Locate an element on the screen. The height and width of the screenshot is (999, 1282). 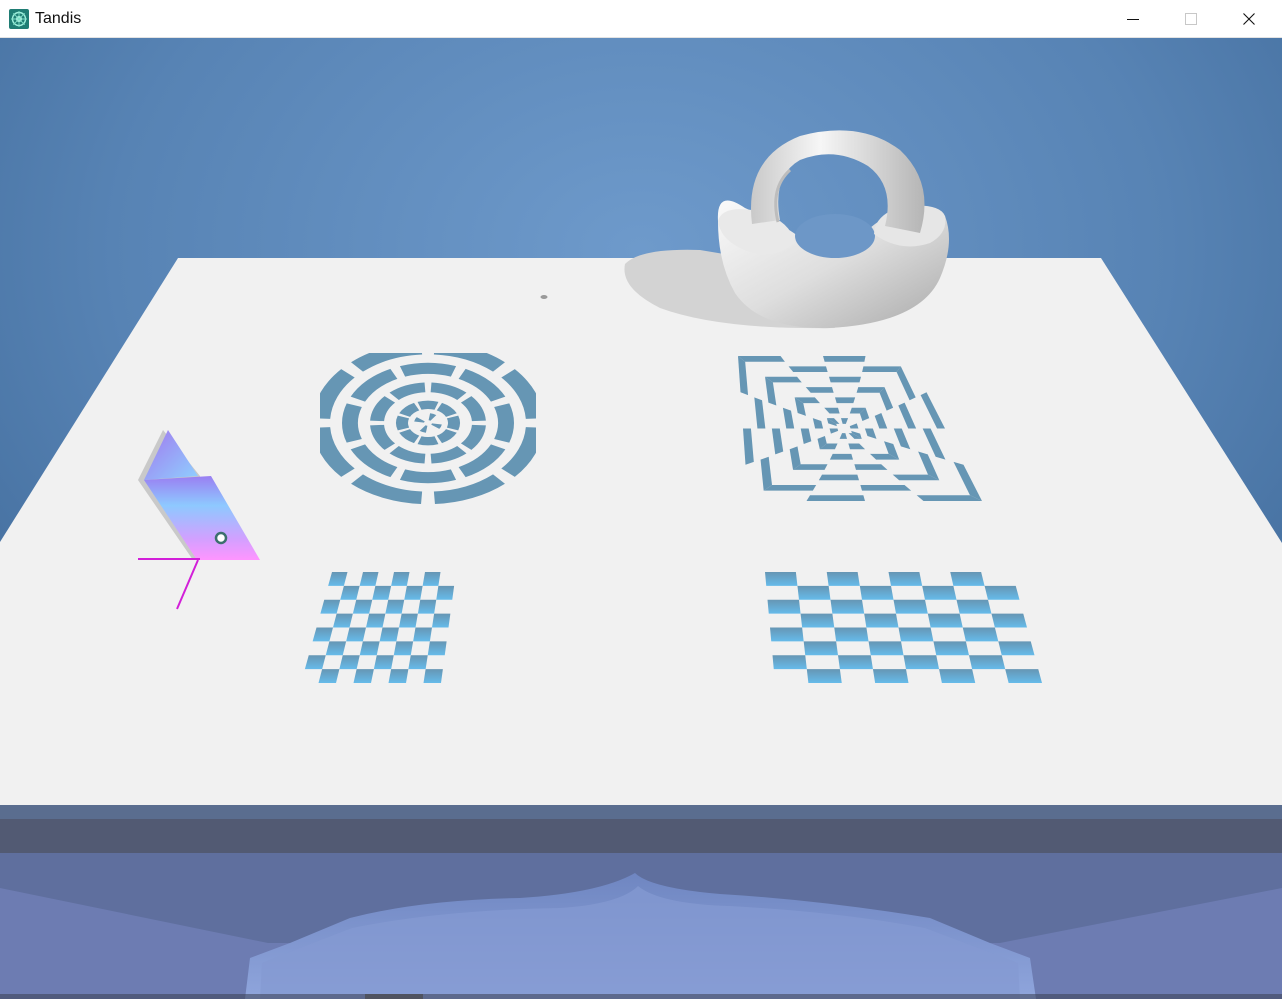
pivot-handle is located at coordinates (221, 538).